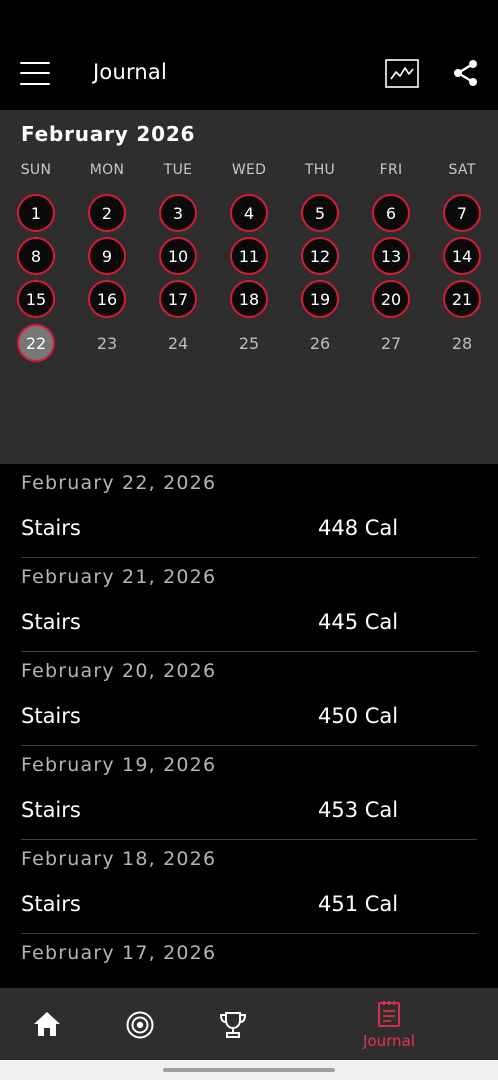 The height and width of the screenshot is (1080, 498). What do you see at coordinates (107, 343) in the screenshot?
I see `calendar-day: 23` at bounding box center [107, 343].